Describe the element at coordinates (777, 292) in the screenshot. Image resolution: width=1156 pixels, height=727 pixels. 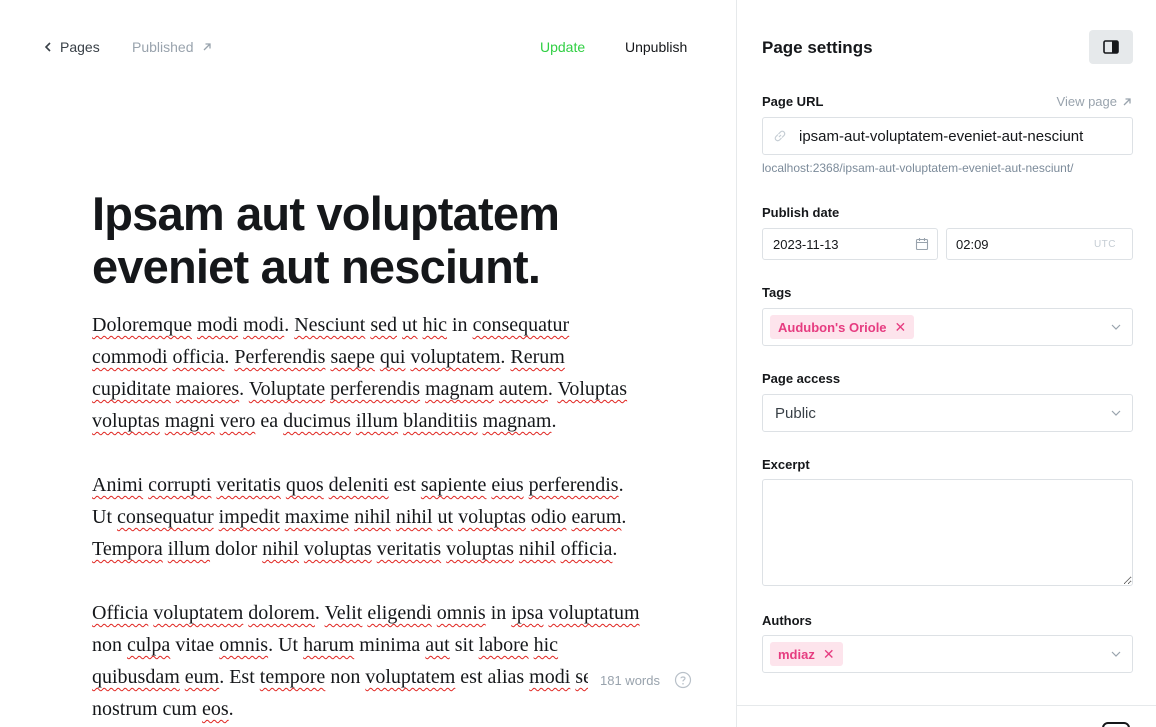
I see `tags-label: Tags` at that location.